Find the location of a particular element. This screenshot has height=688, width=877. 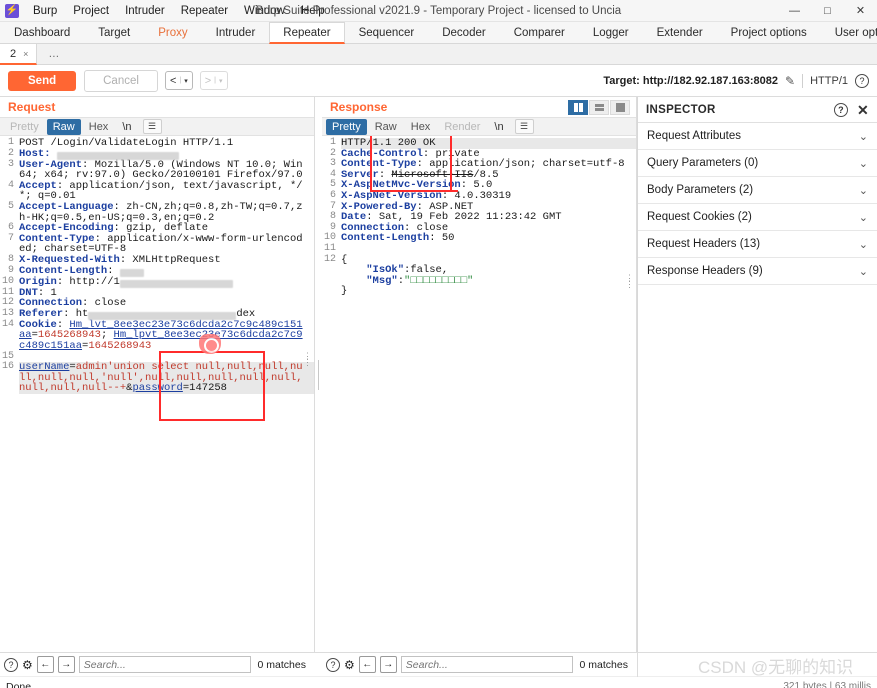

inspector-section-label: Response Headers (9) is located at coordinates (705, 271).